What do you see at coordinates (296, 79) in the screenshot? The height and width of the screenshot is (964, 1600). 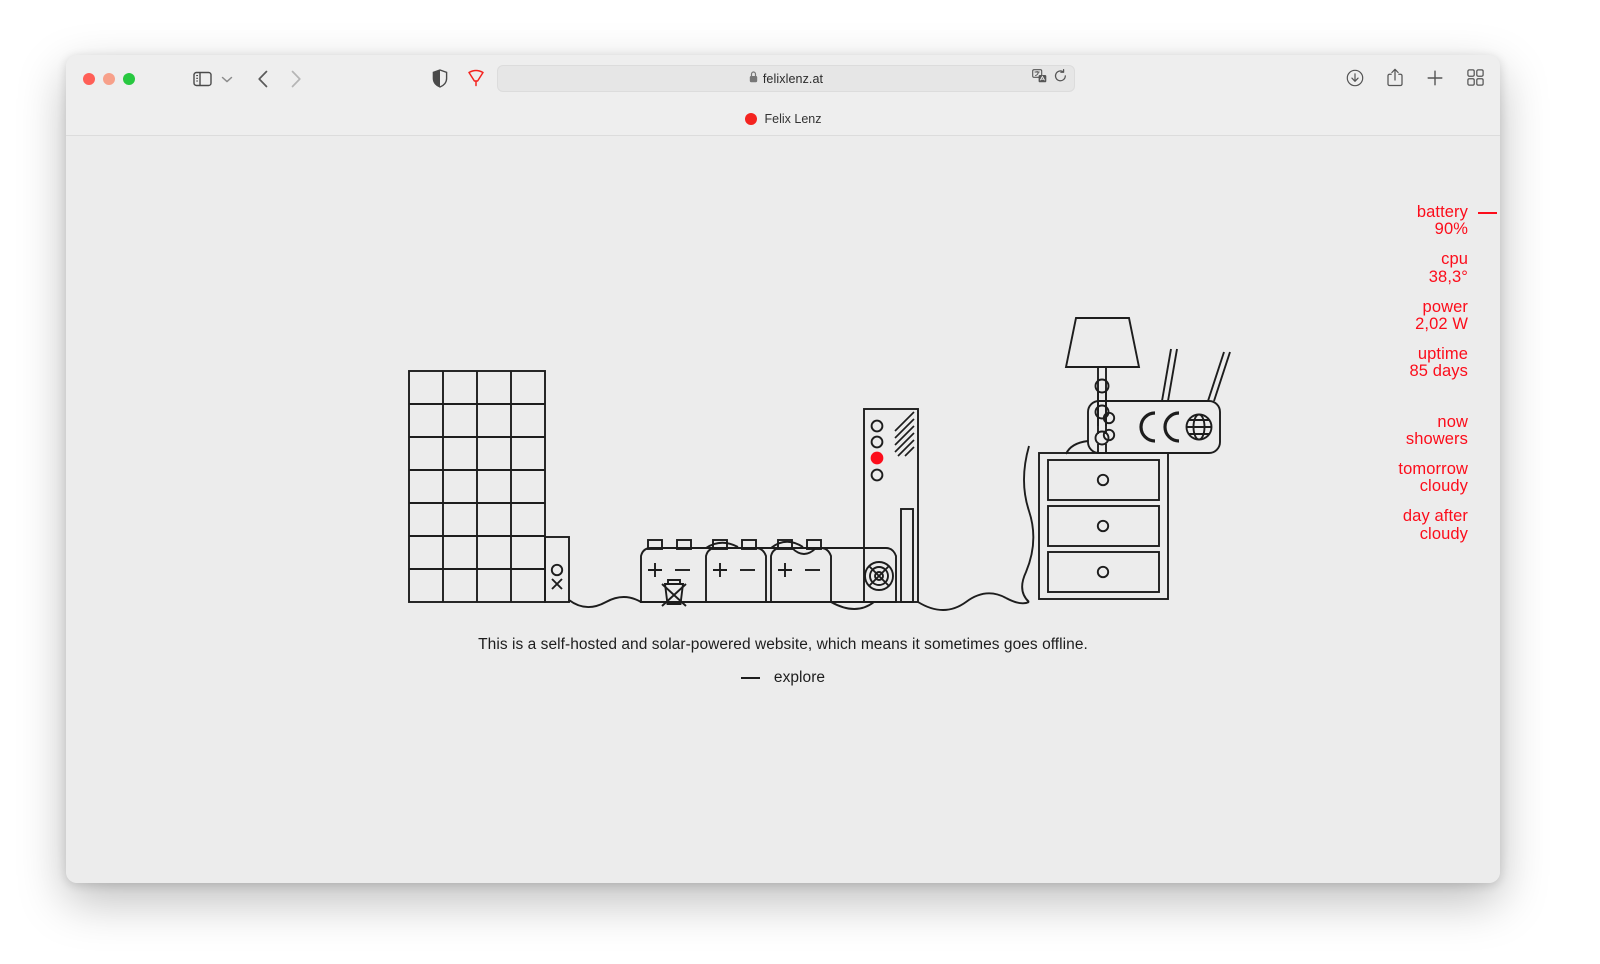 I see `forward-arrow-icon` at bounding box center [296, 79].